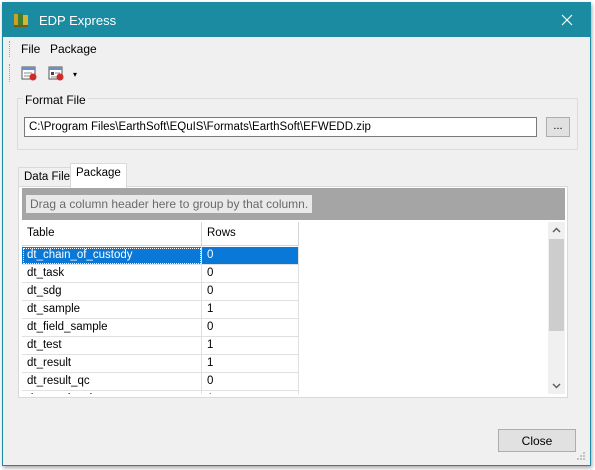 This screenshot has width=595, height=470. What do you see at coordinates (112, 234) in the screenshot?
I see `column-header-table: Table` at bounding box center [112, 234].